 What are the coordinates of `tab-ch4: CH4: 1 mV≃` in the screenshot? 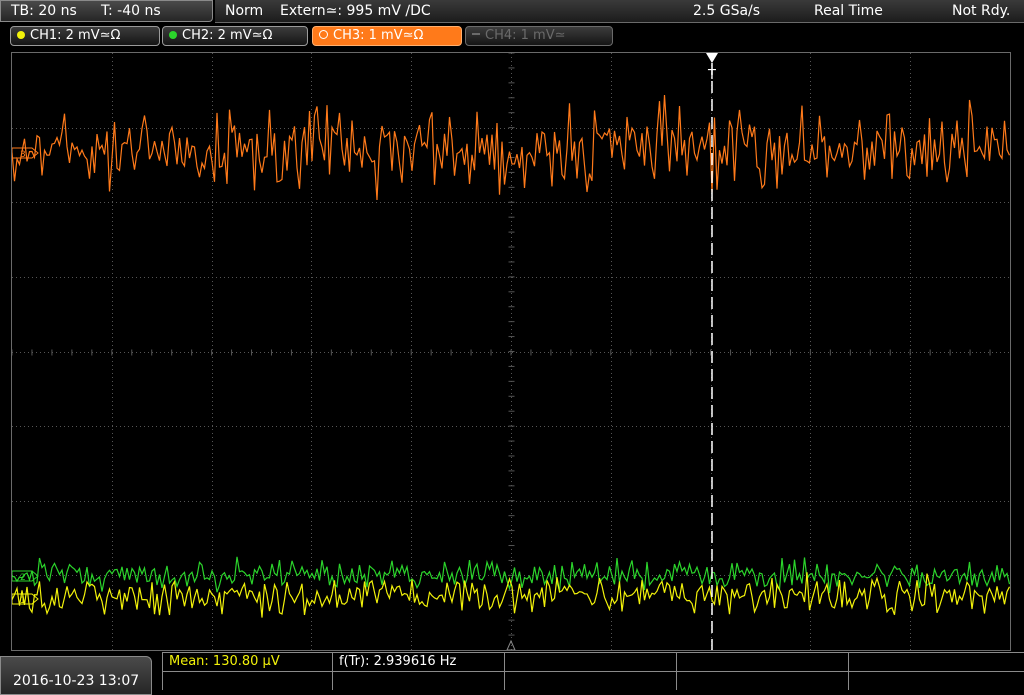 It's located at (539, 36).